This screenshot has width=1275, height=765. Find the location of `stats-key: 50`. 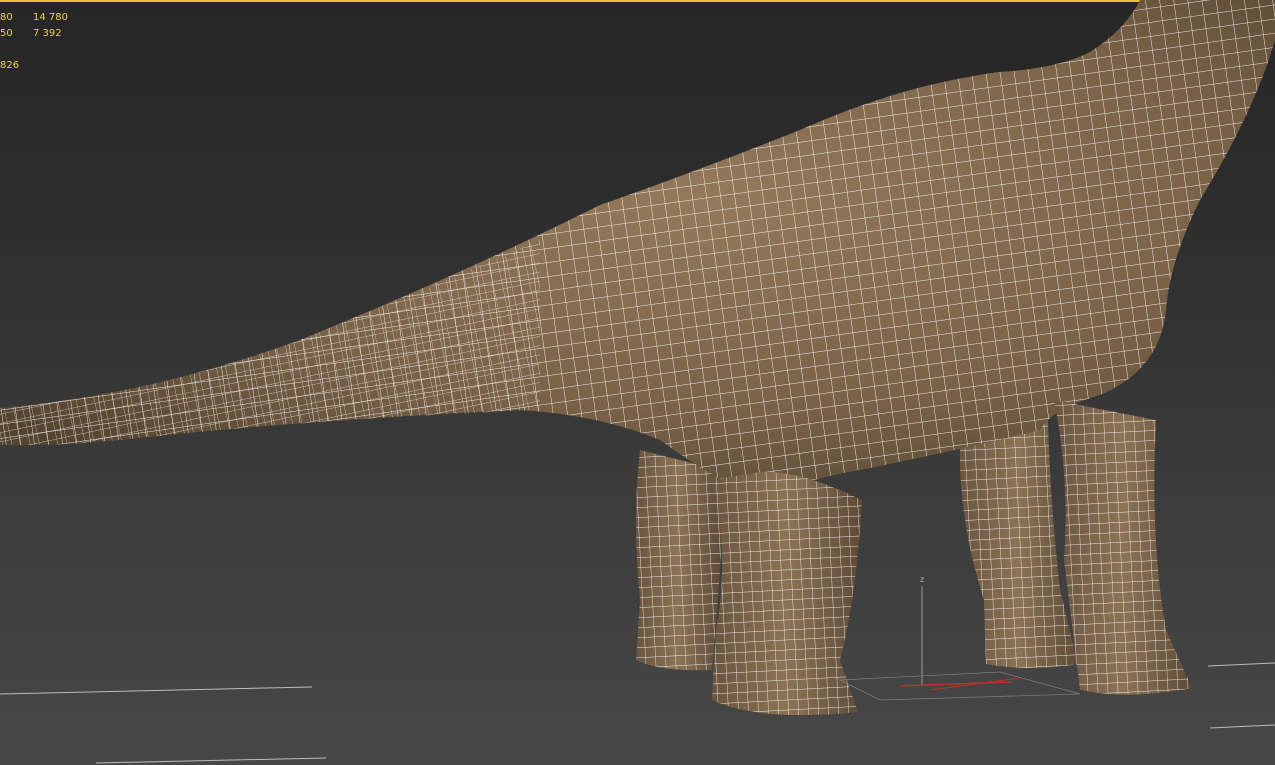

stats-key: 50 is located at coordinates (6, 33).